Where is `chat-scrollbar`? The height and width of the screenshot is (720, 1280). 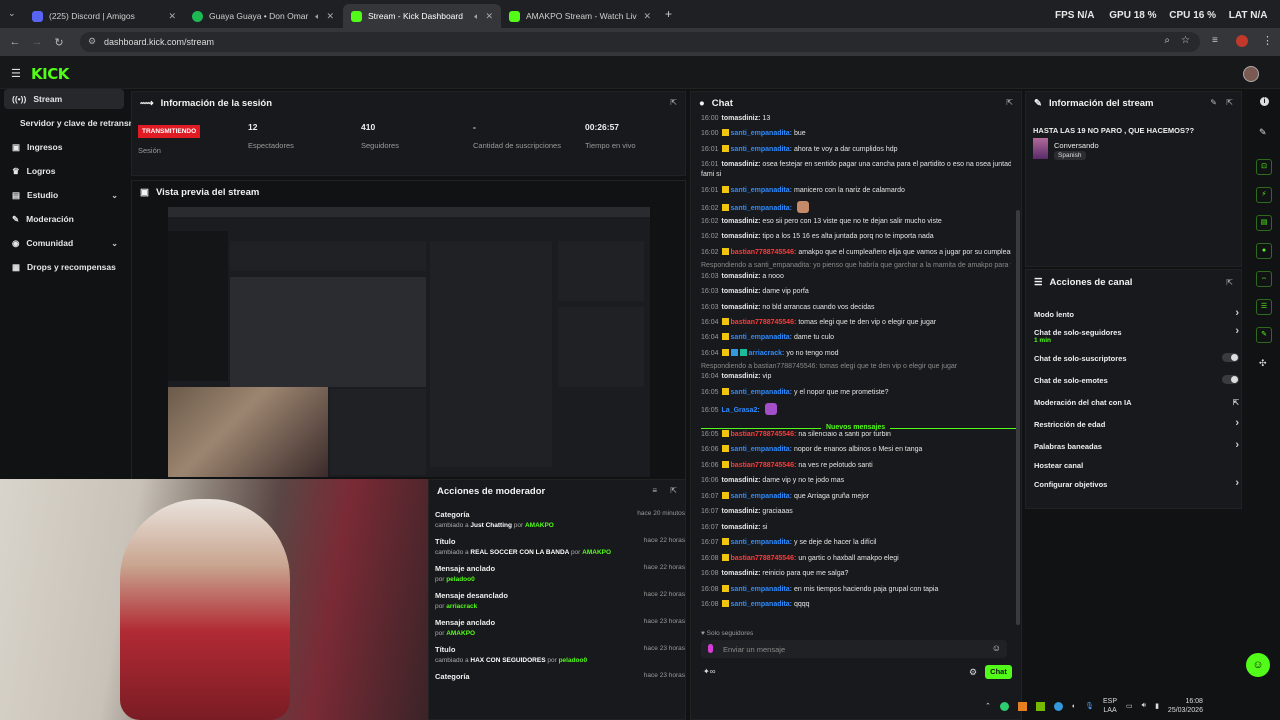 chat-scrollbar is located at coordinates (1018, 417).